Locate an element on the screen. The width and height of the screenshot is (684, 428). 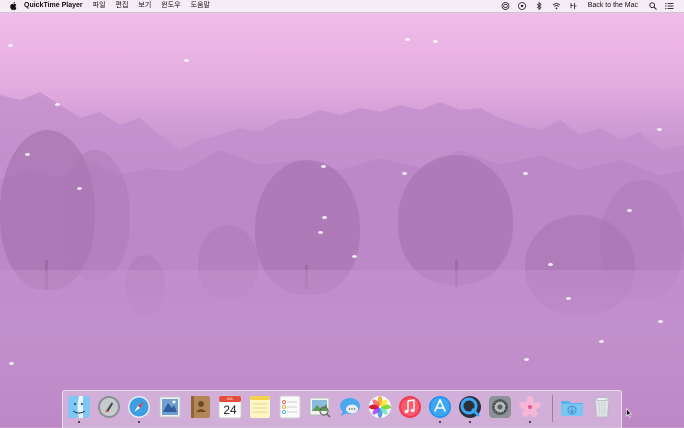
notification-center-icon is located at coordinates (669, 6).